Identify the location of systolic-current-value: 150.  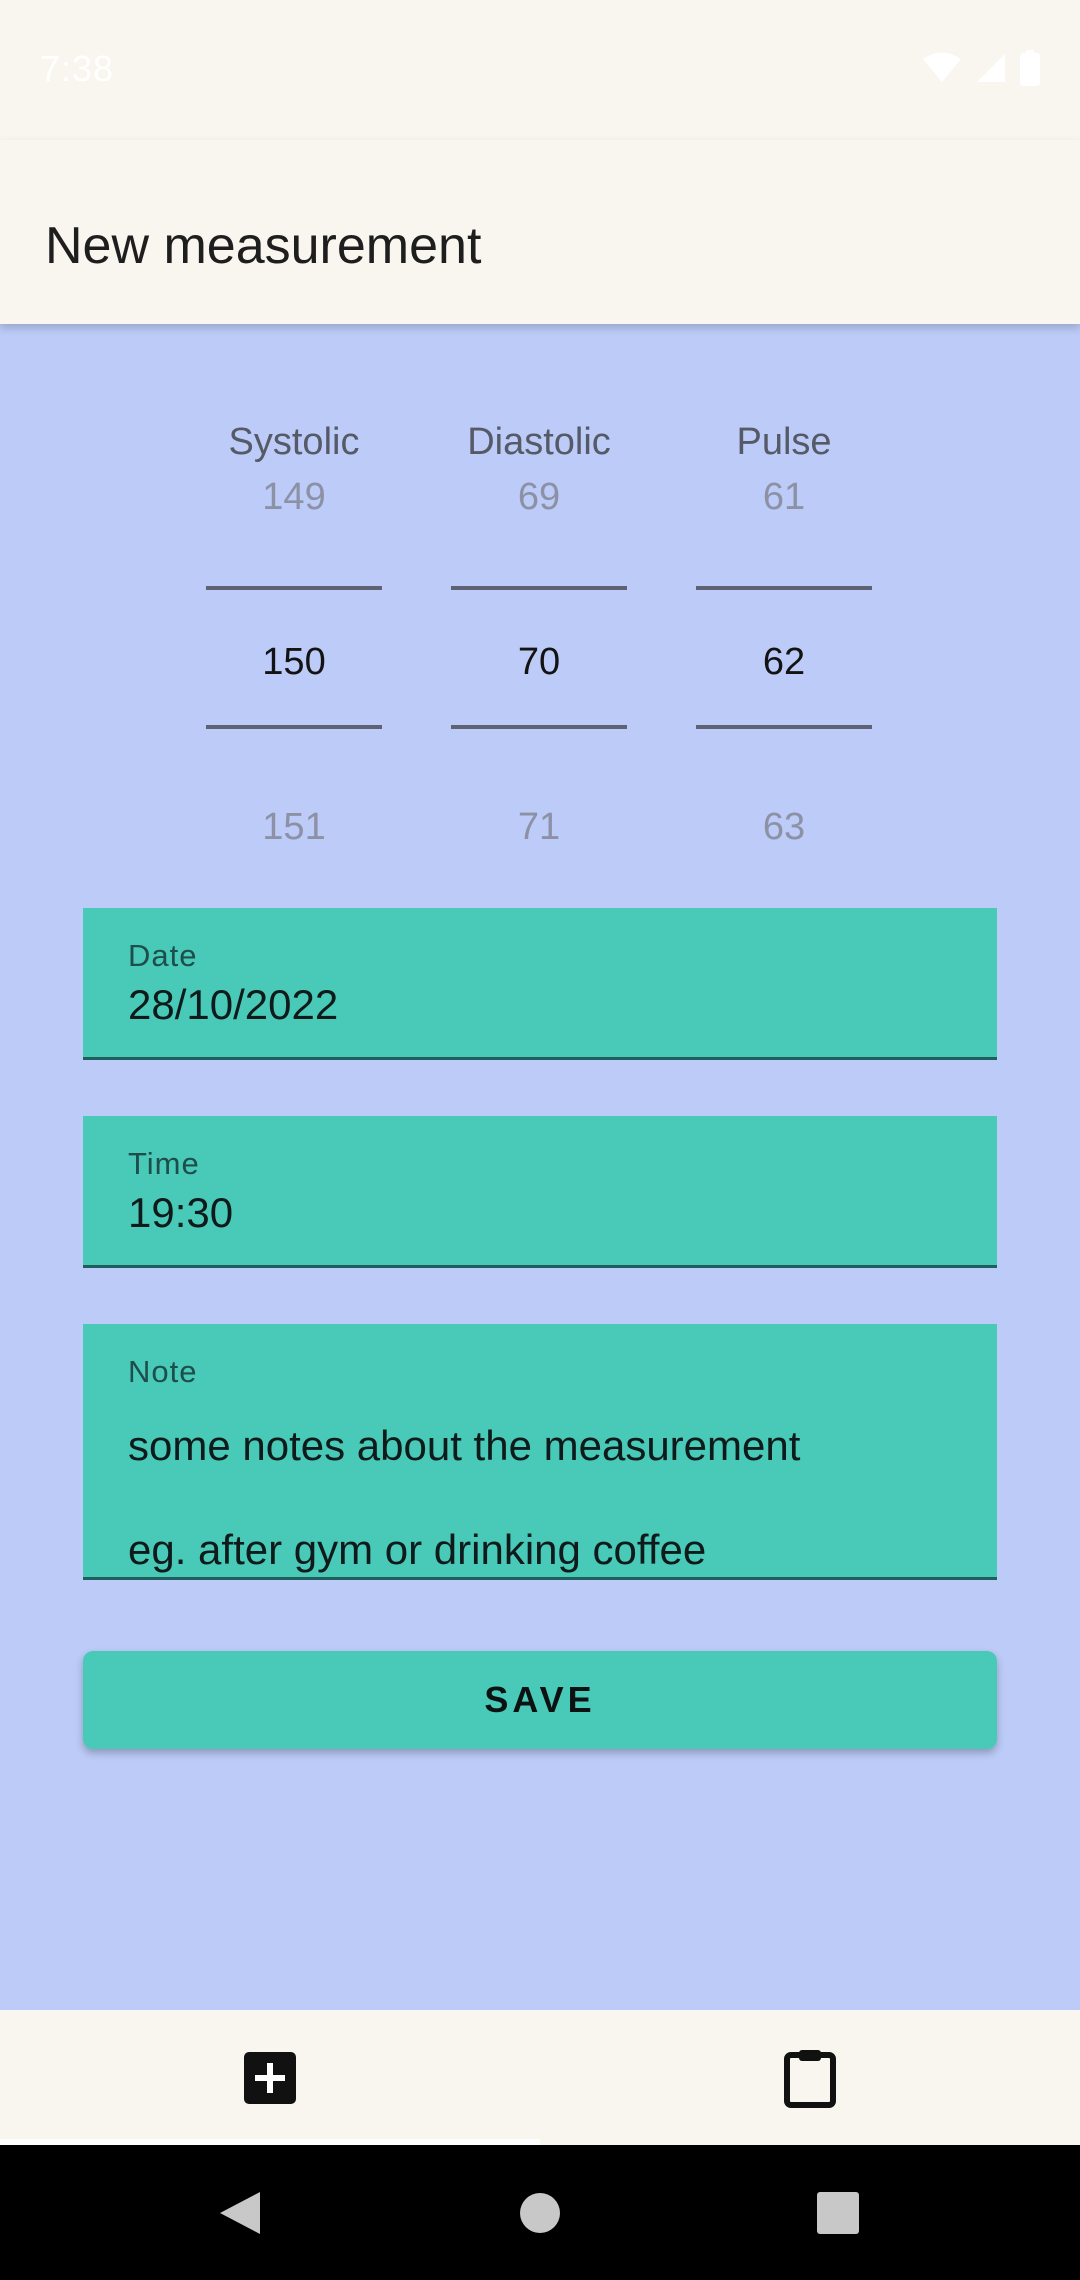
(294, 662).